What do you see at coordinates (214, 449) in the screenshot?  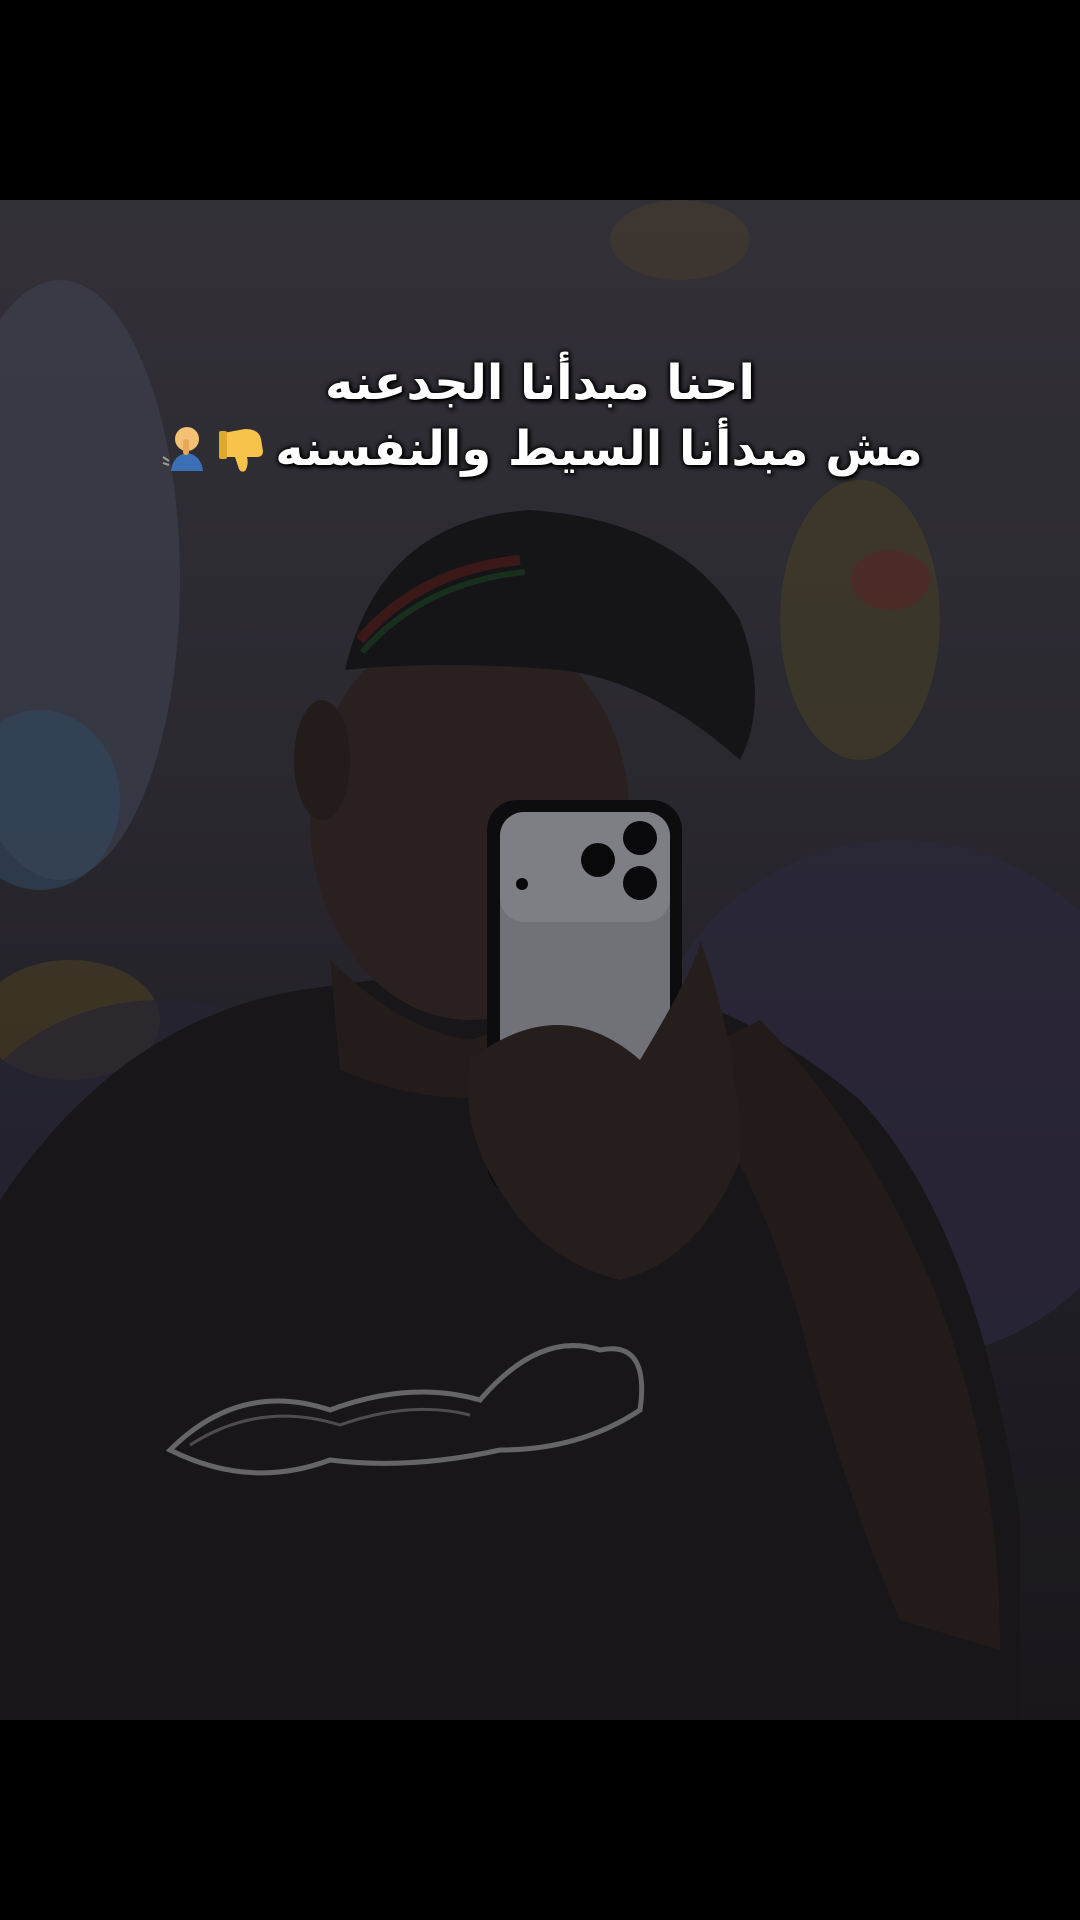 I see `caption-emojis` at bounding box center [214, 449].